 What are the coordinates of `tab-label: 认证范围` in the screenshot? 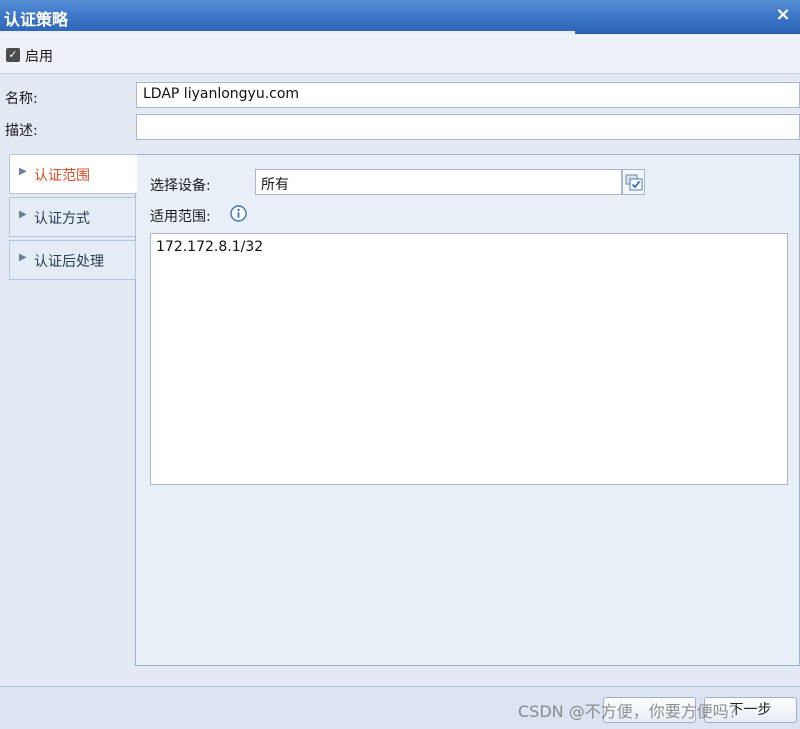 It's located at (62, 176).